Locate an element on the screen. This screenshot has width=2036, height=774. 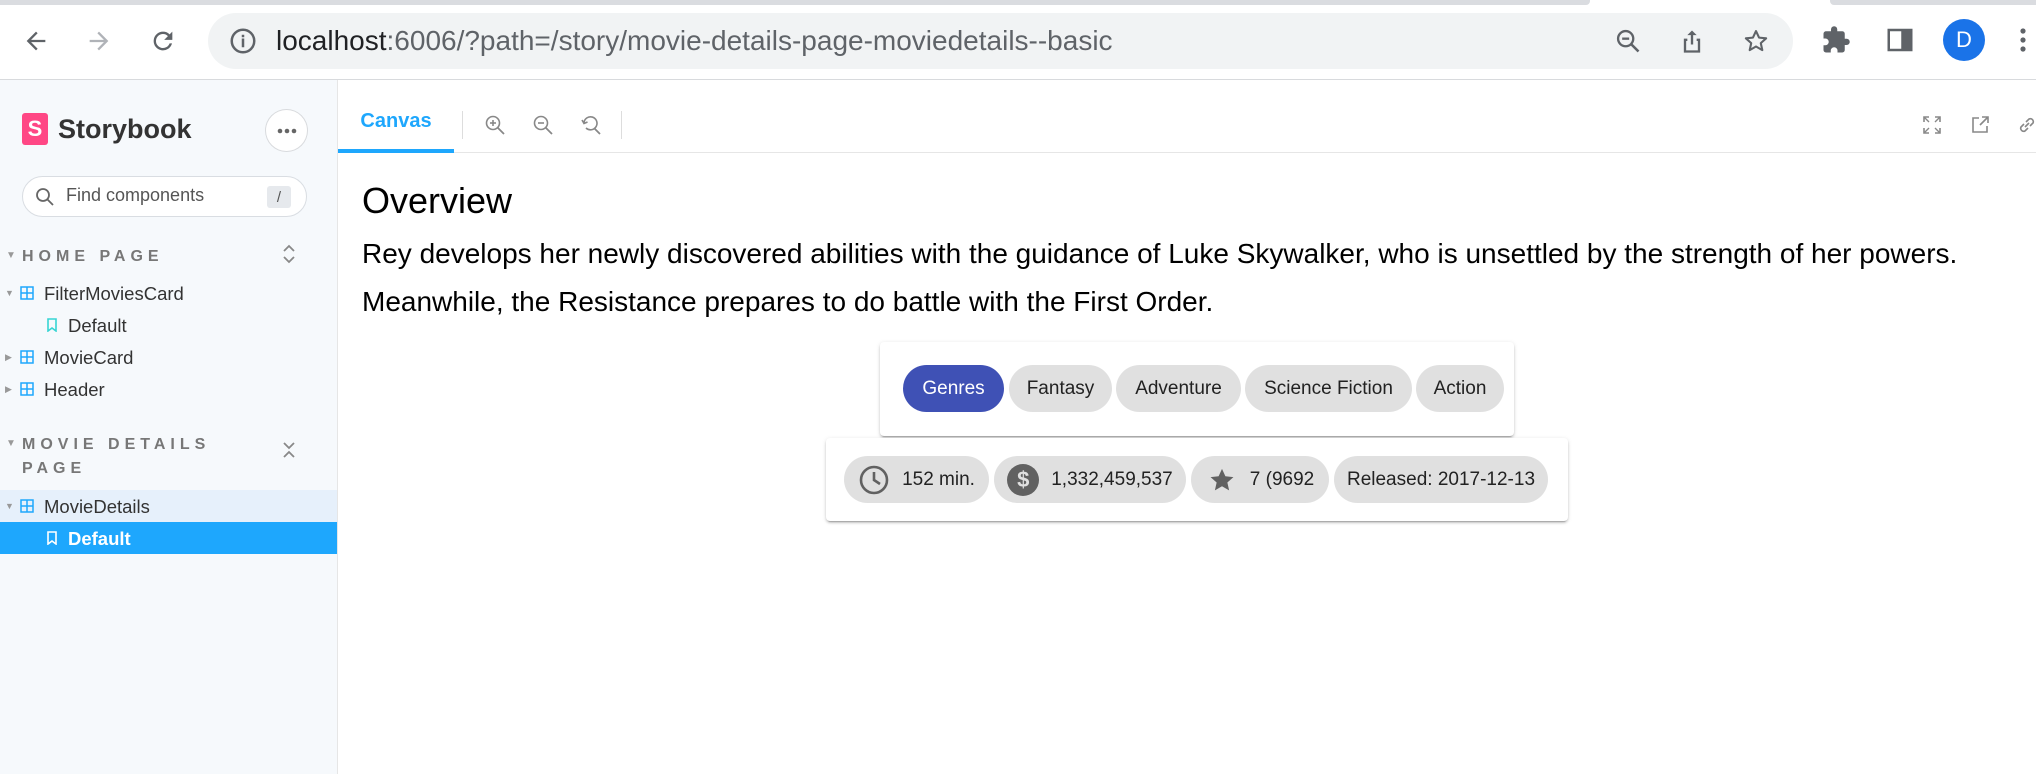
overview-heading: Overview is located at coordinates (437, 200).